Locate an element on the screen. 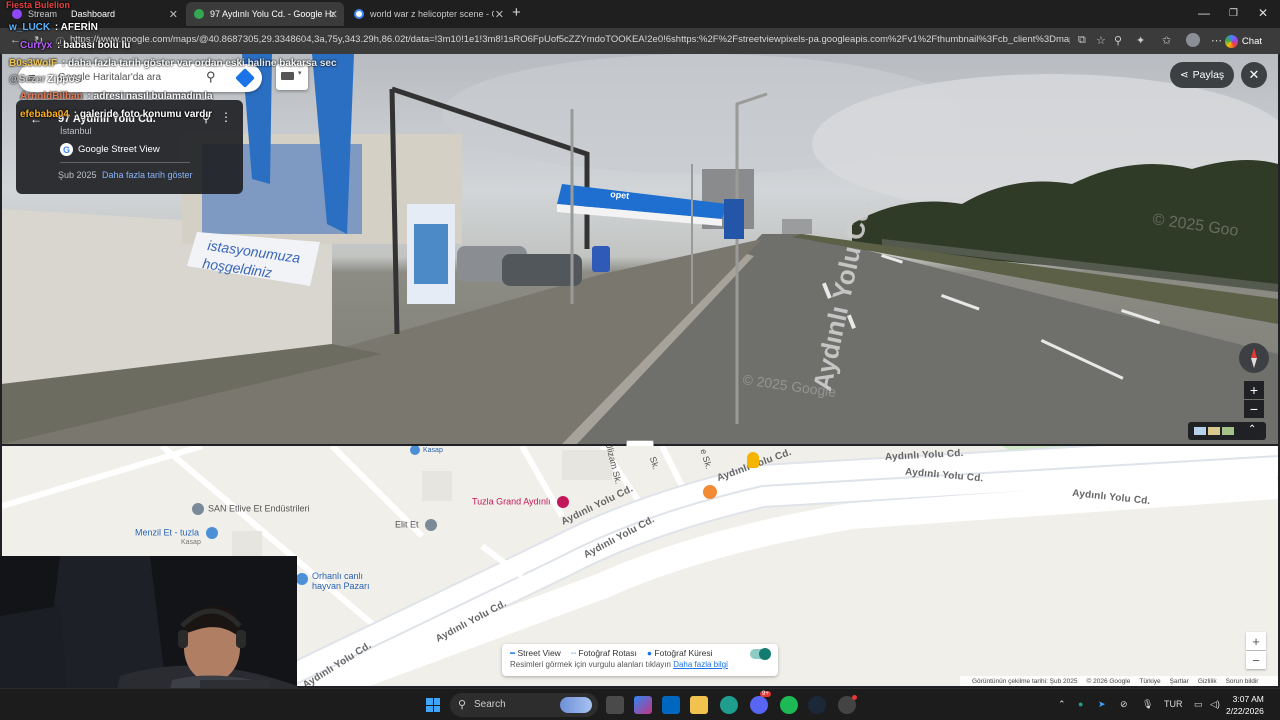 The width and height of the screenshot is (1280, 720). volume-icon: ◁) is located at coordinates (1215, 704).